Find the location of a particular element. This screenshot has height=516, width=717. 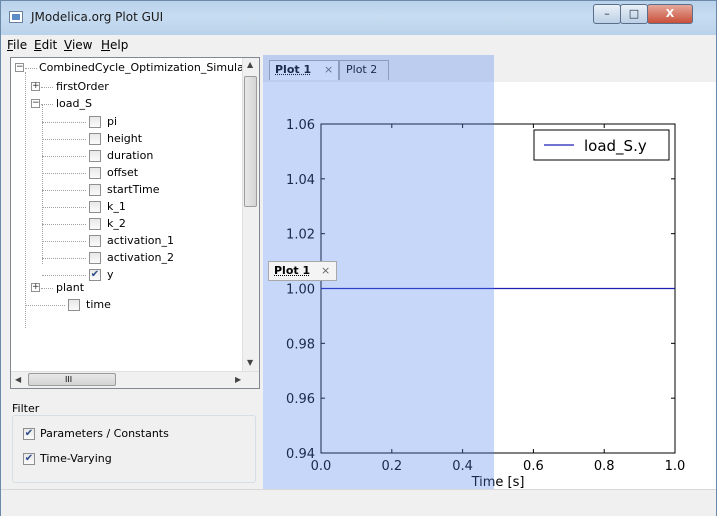

filter-option-label: Parameters / Constants is located at coordinates (104, 433).